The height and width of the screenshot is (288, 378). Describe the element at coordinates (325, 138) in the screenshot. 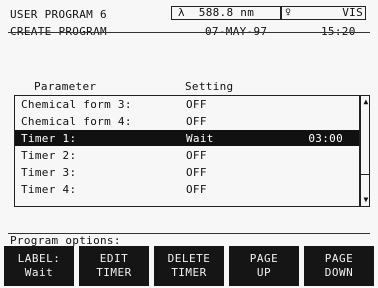

I see `row-timer-value: 03:00` at that location.